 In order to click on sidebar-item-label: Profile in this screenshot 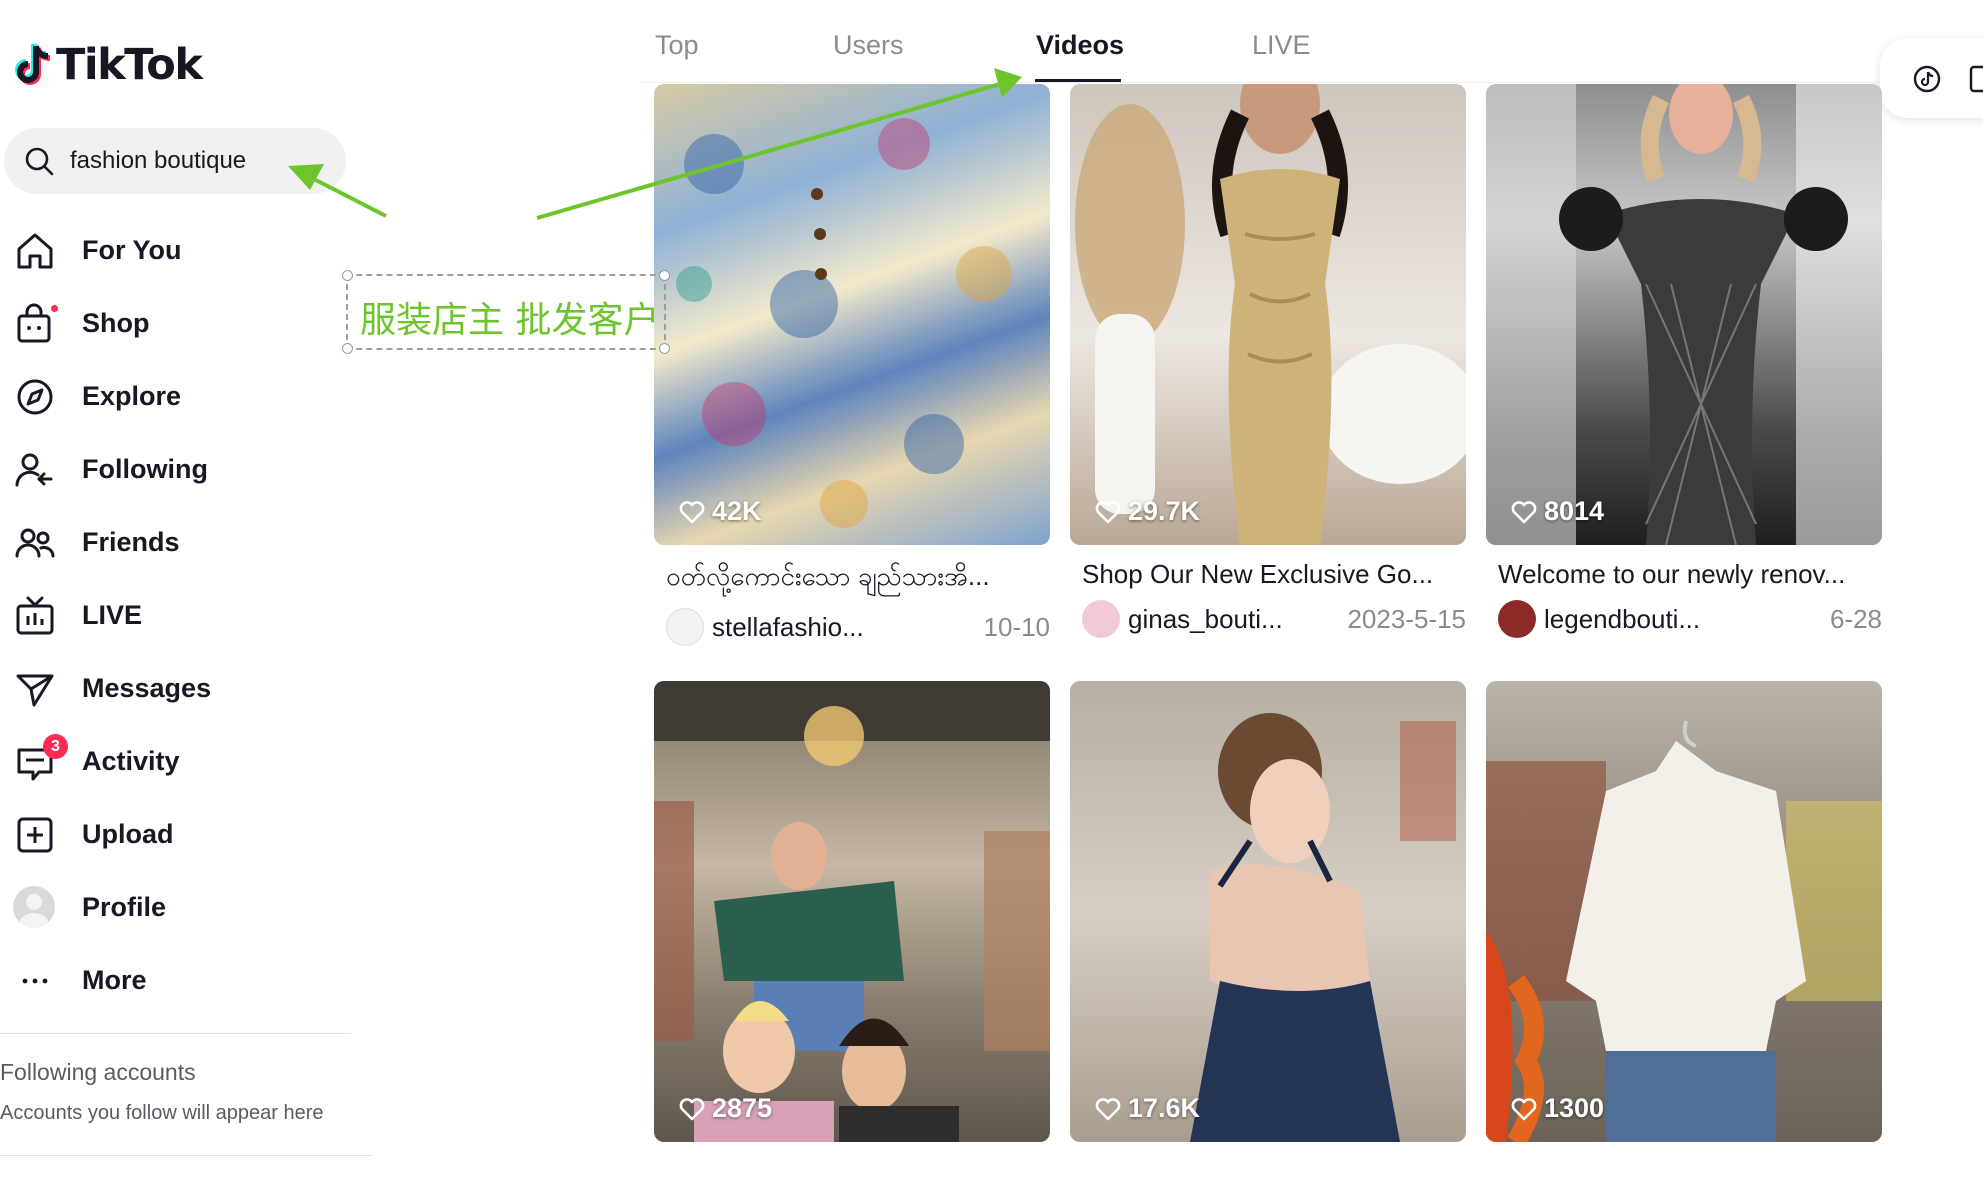, I will do `click(124, 907)`.